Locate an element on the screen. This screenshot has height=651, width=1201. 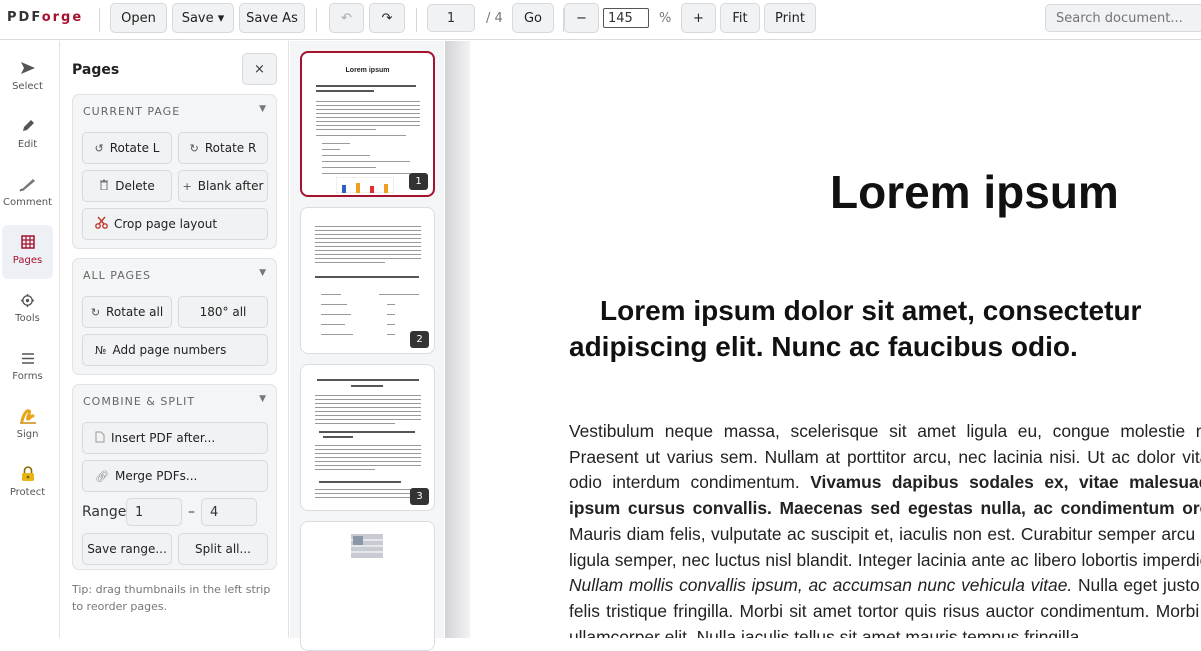
rail-item-pages: Pages is located at coordinates (27, 252).